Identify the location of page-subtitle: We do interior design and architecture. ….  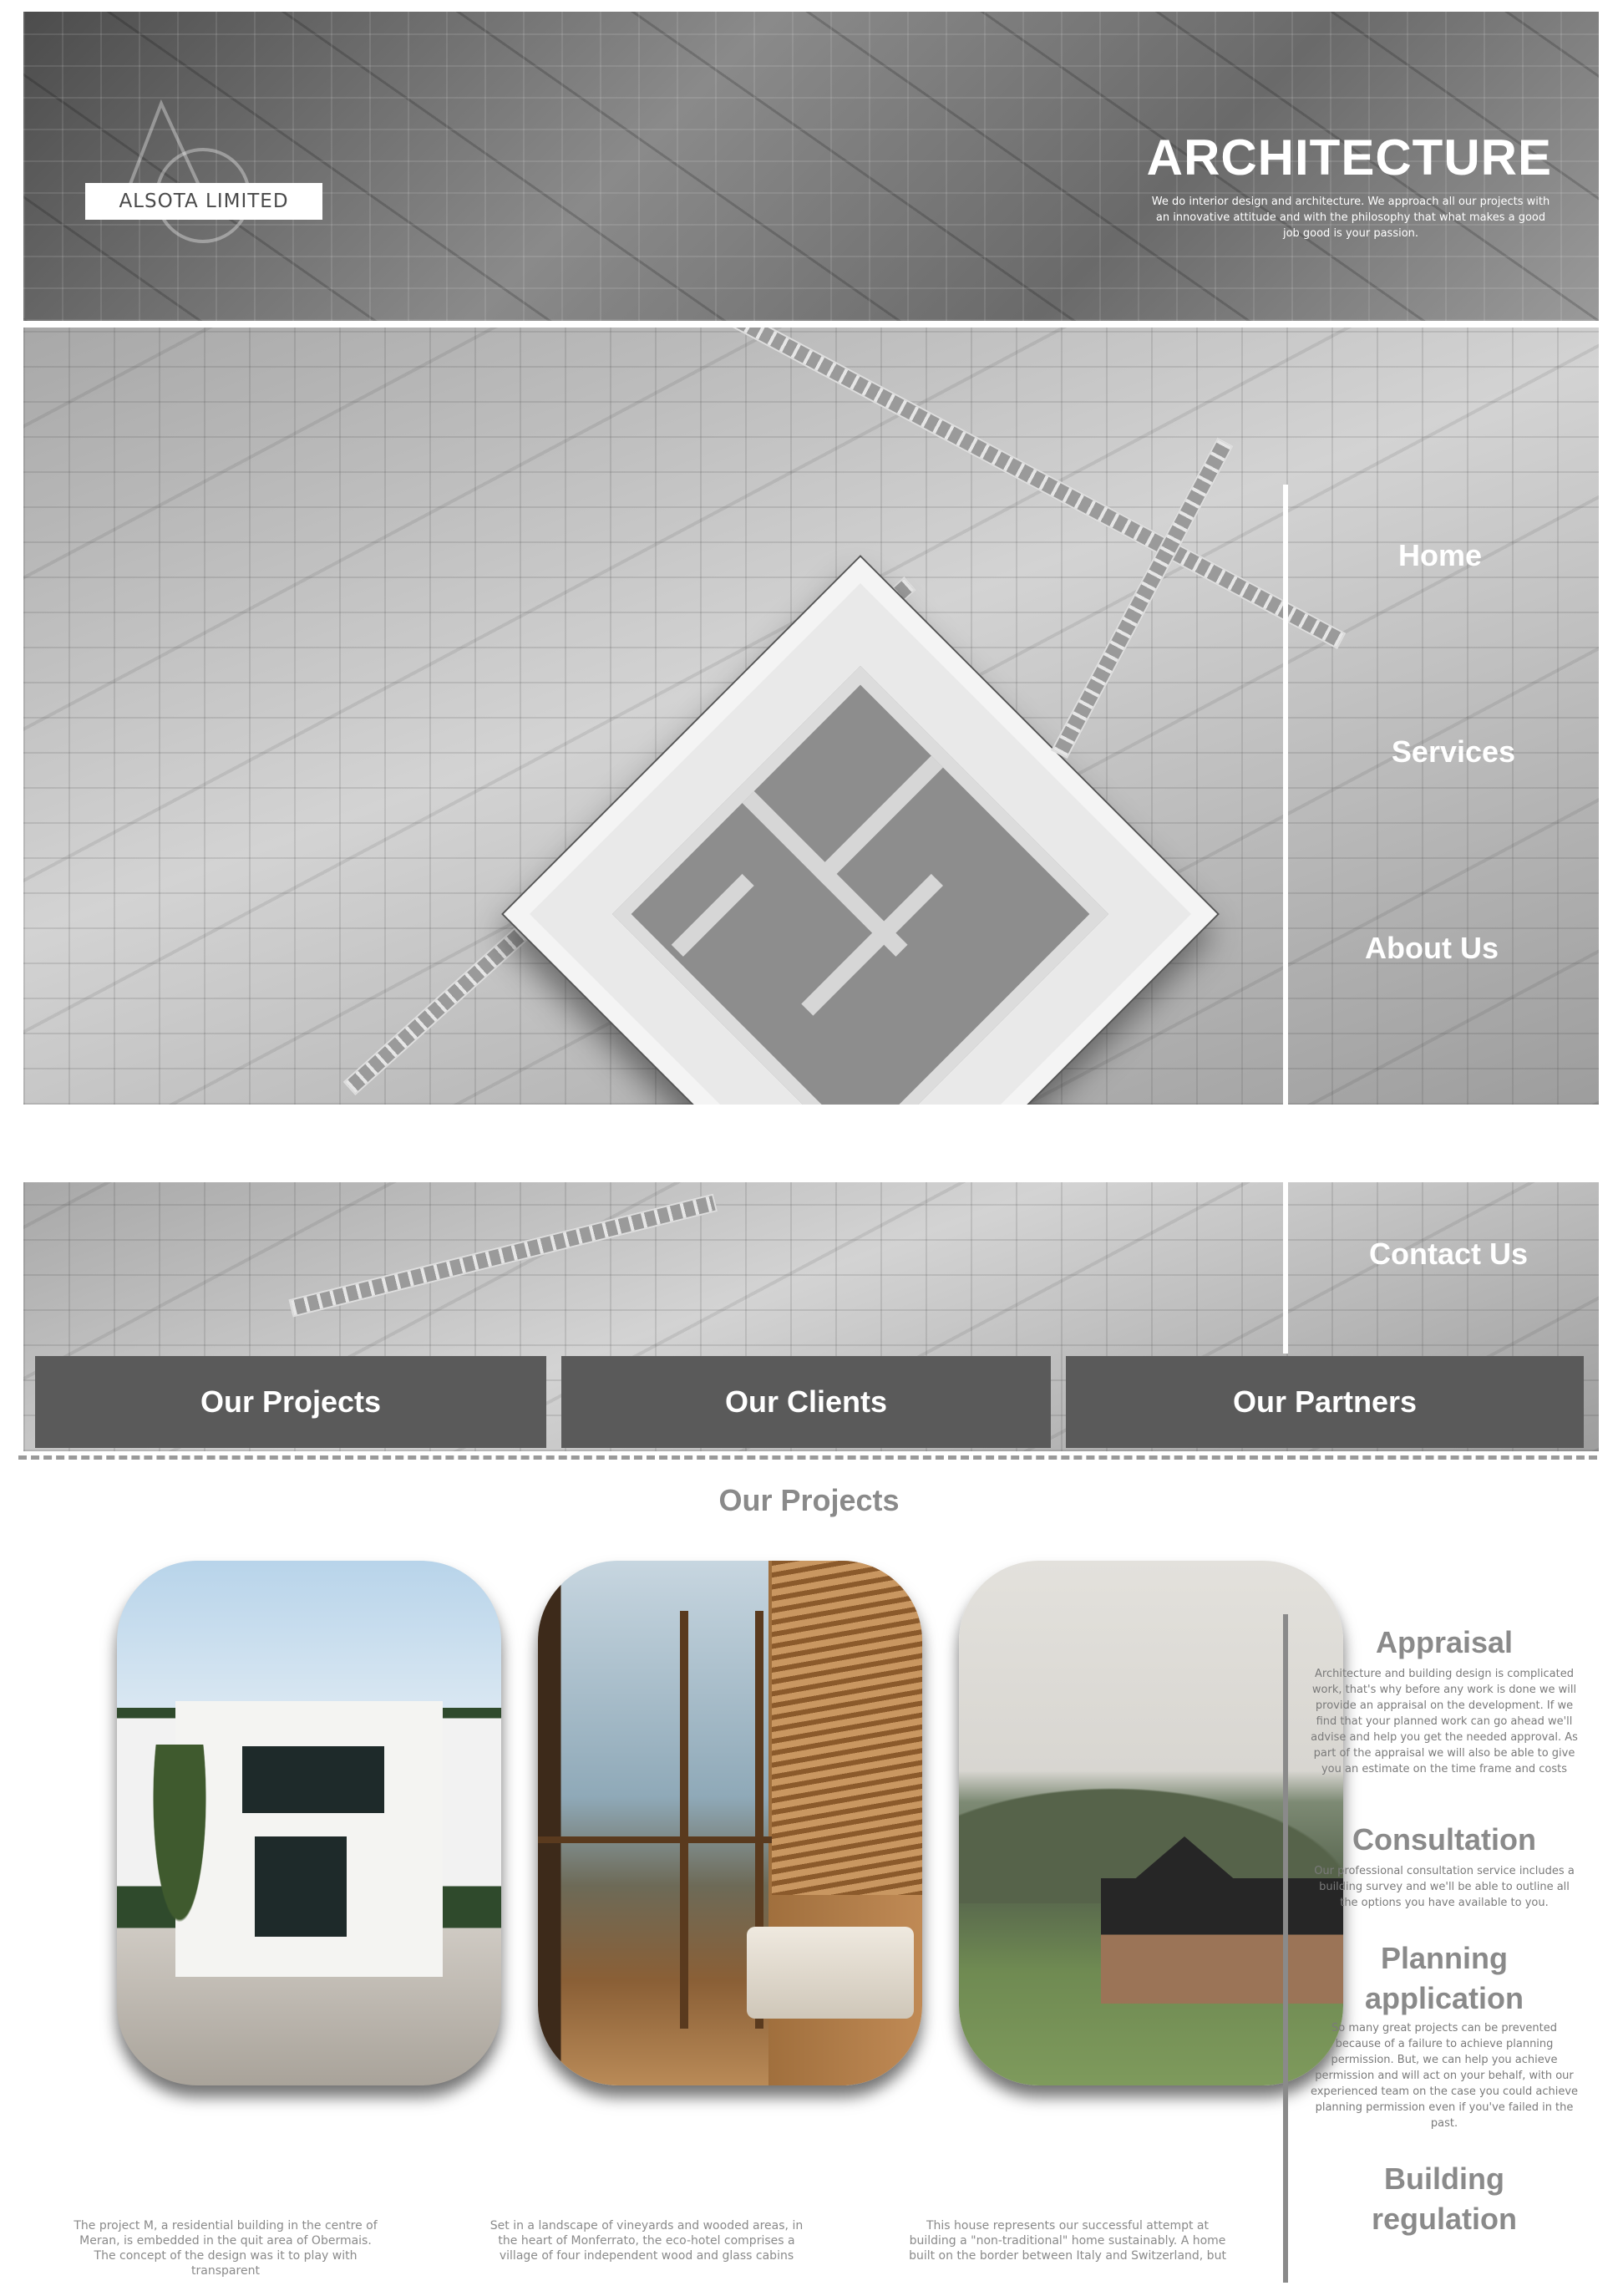
(1350, 218).